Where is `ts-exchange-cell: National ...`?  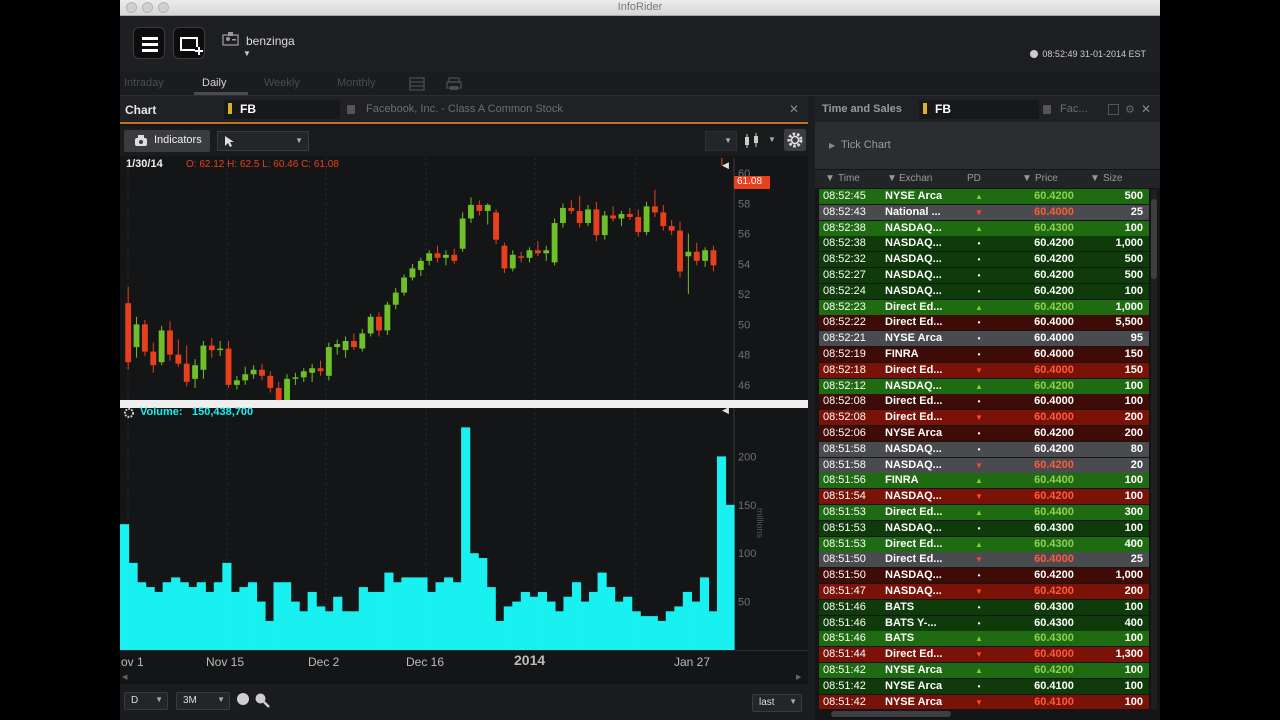 ts-exchange-cell: National ... is located at coordinates (913, 211).